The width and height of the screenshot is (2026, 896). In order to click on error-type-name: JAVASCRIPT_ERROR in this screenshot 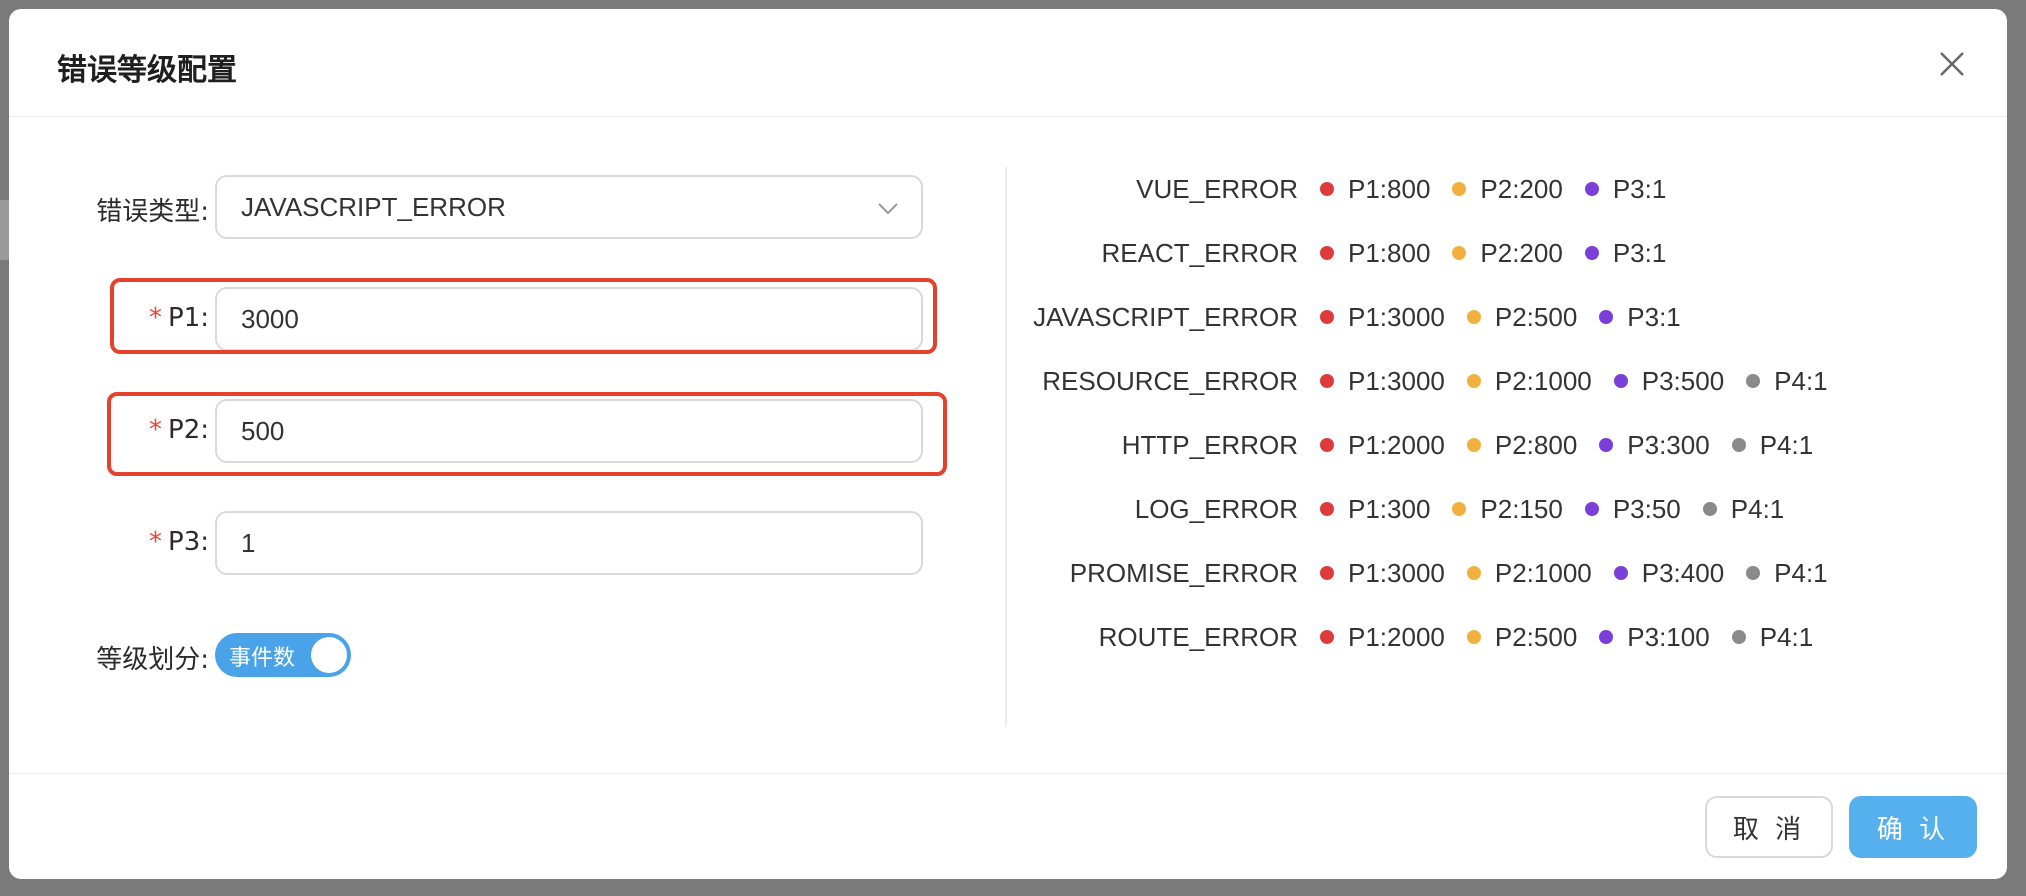, I will do `click(1165, 316)`.